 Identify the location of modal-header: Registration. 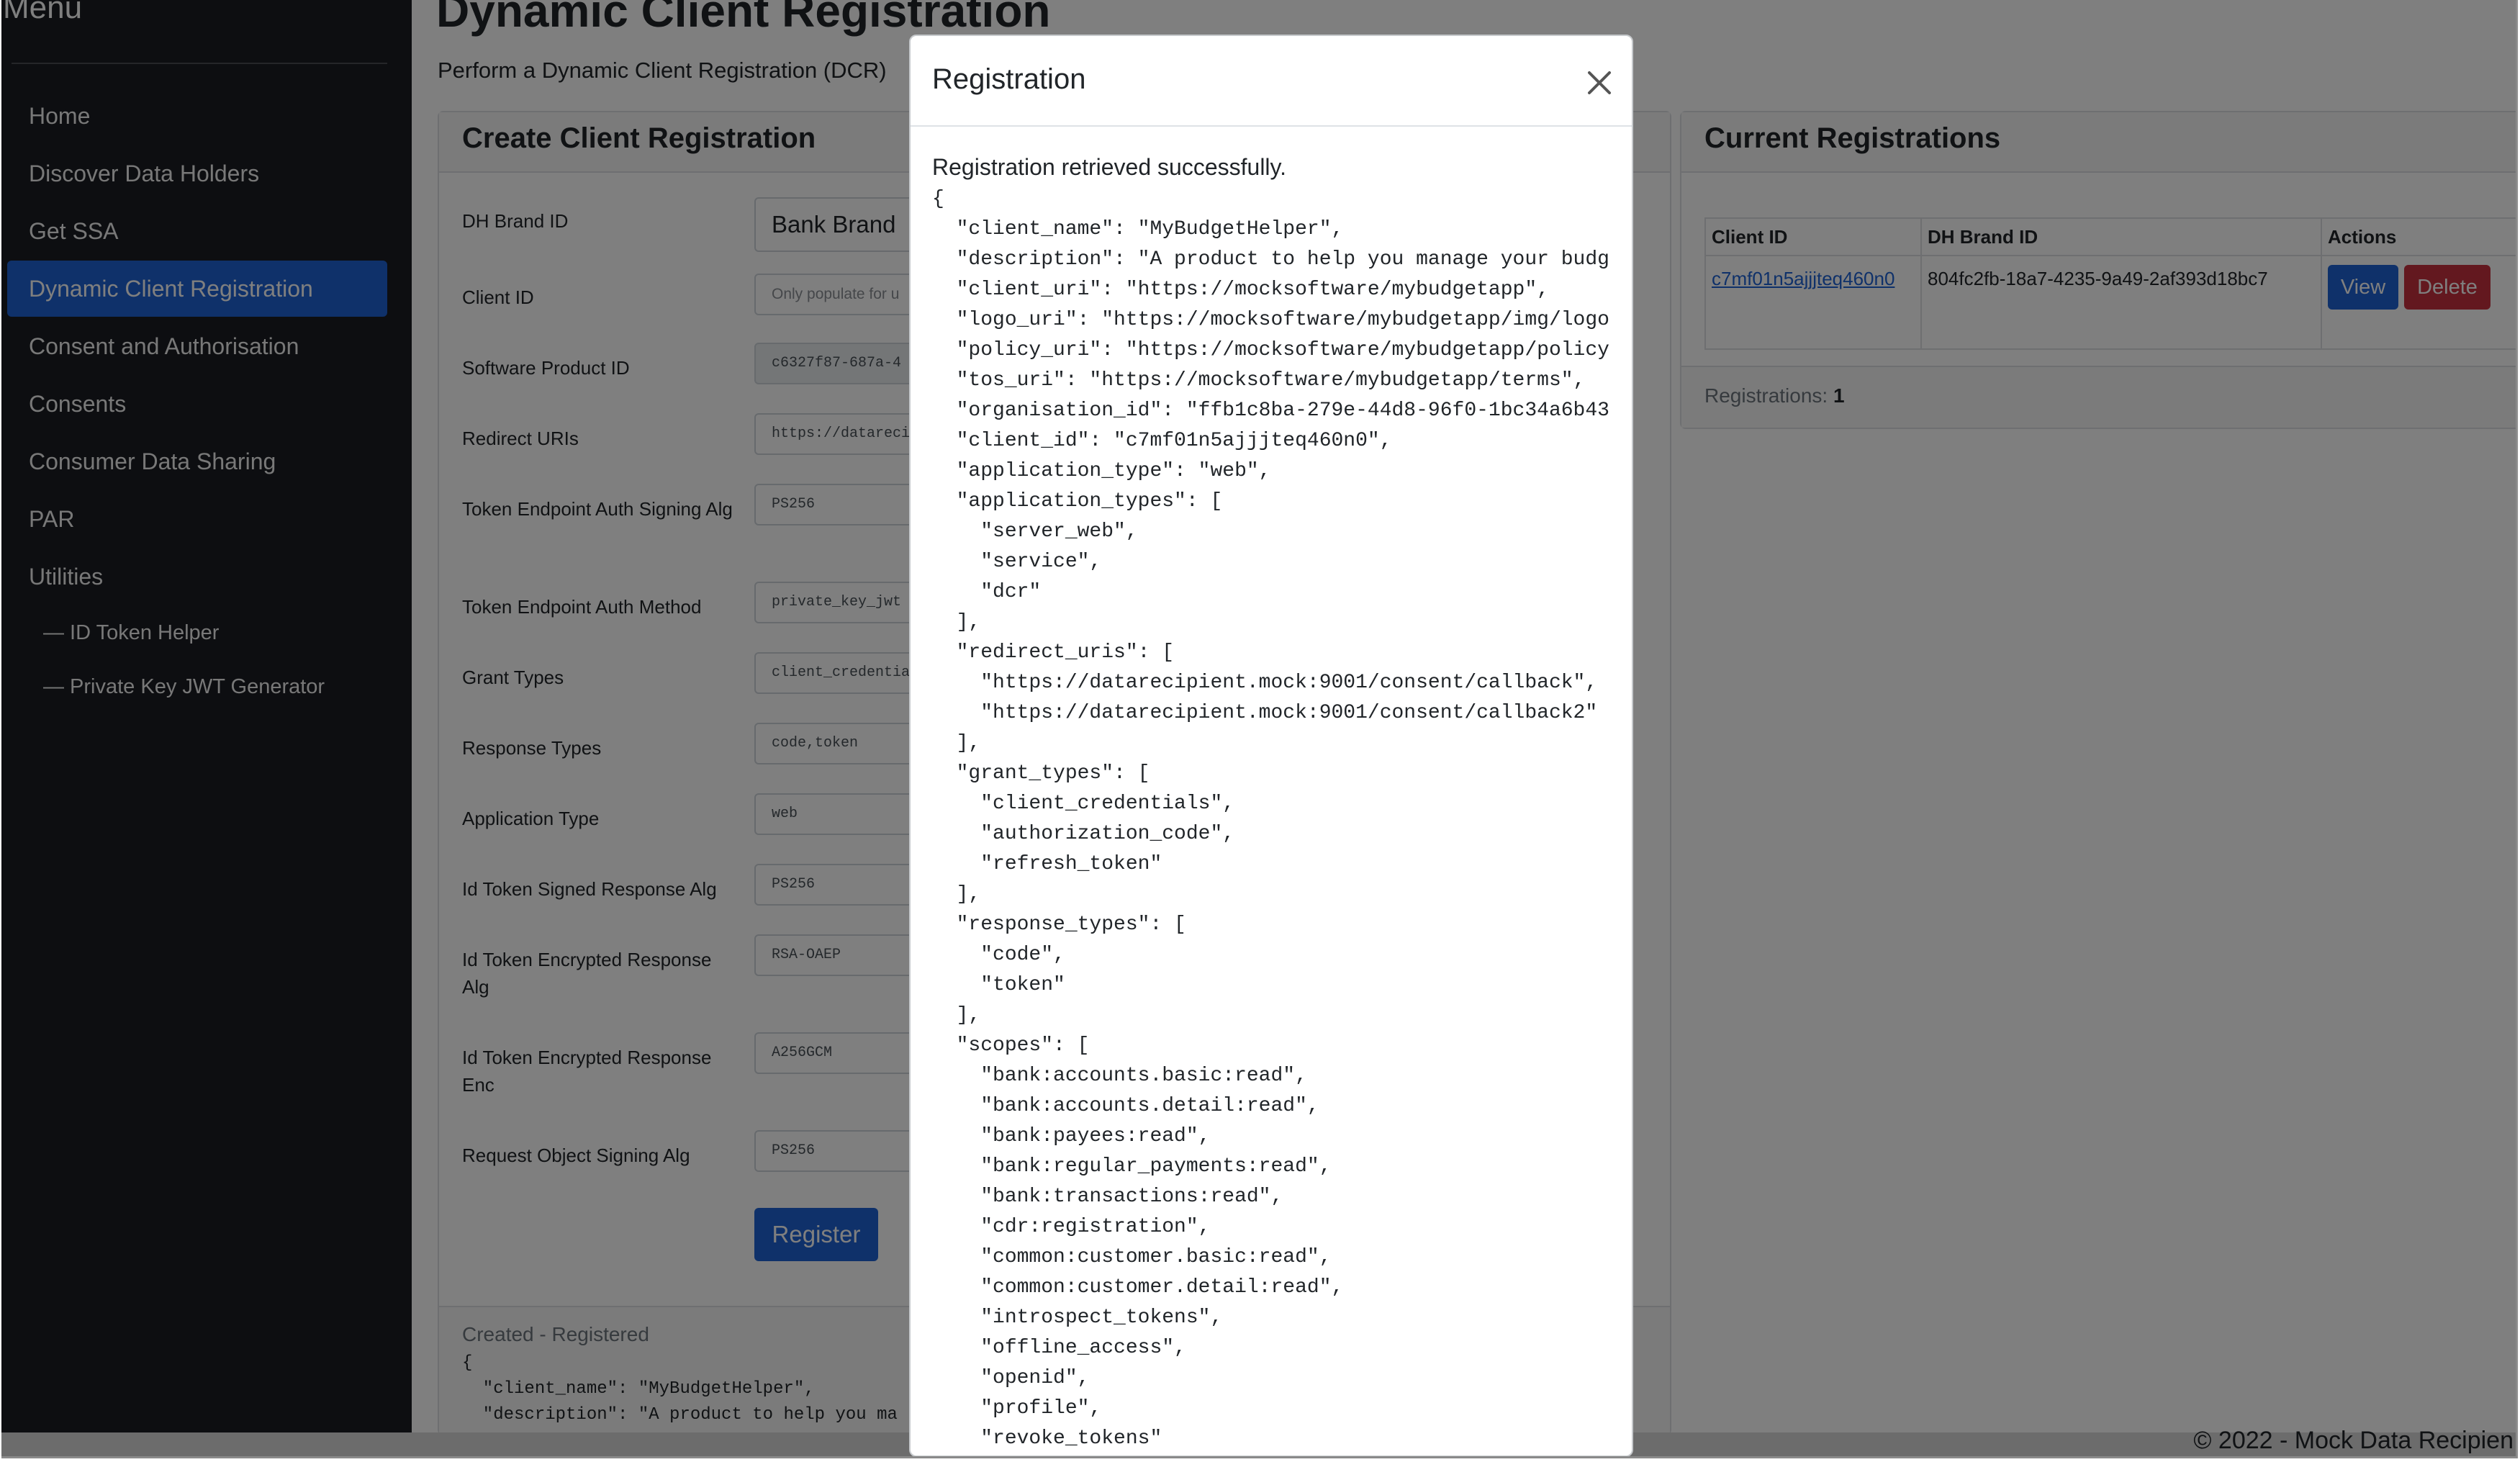
(1271, 81).